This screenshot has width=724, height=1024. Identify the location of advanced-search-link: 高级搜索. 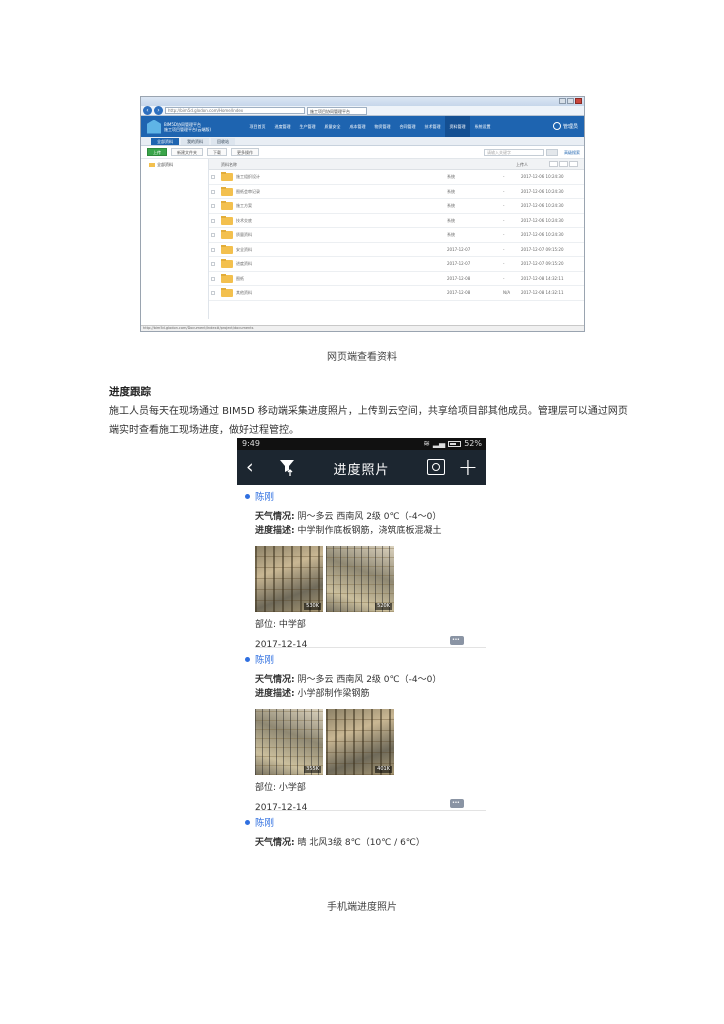
(572, 152).